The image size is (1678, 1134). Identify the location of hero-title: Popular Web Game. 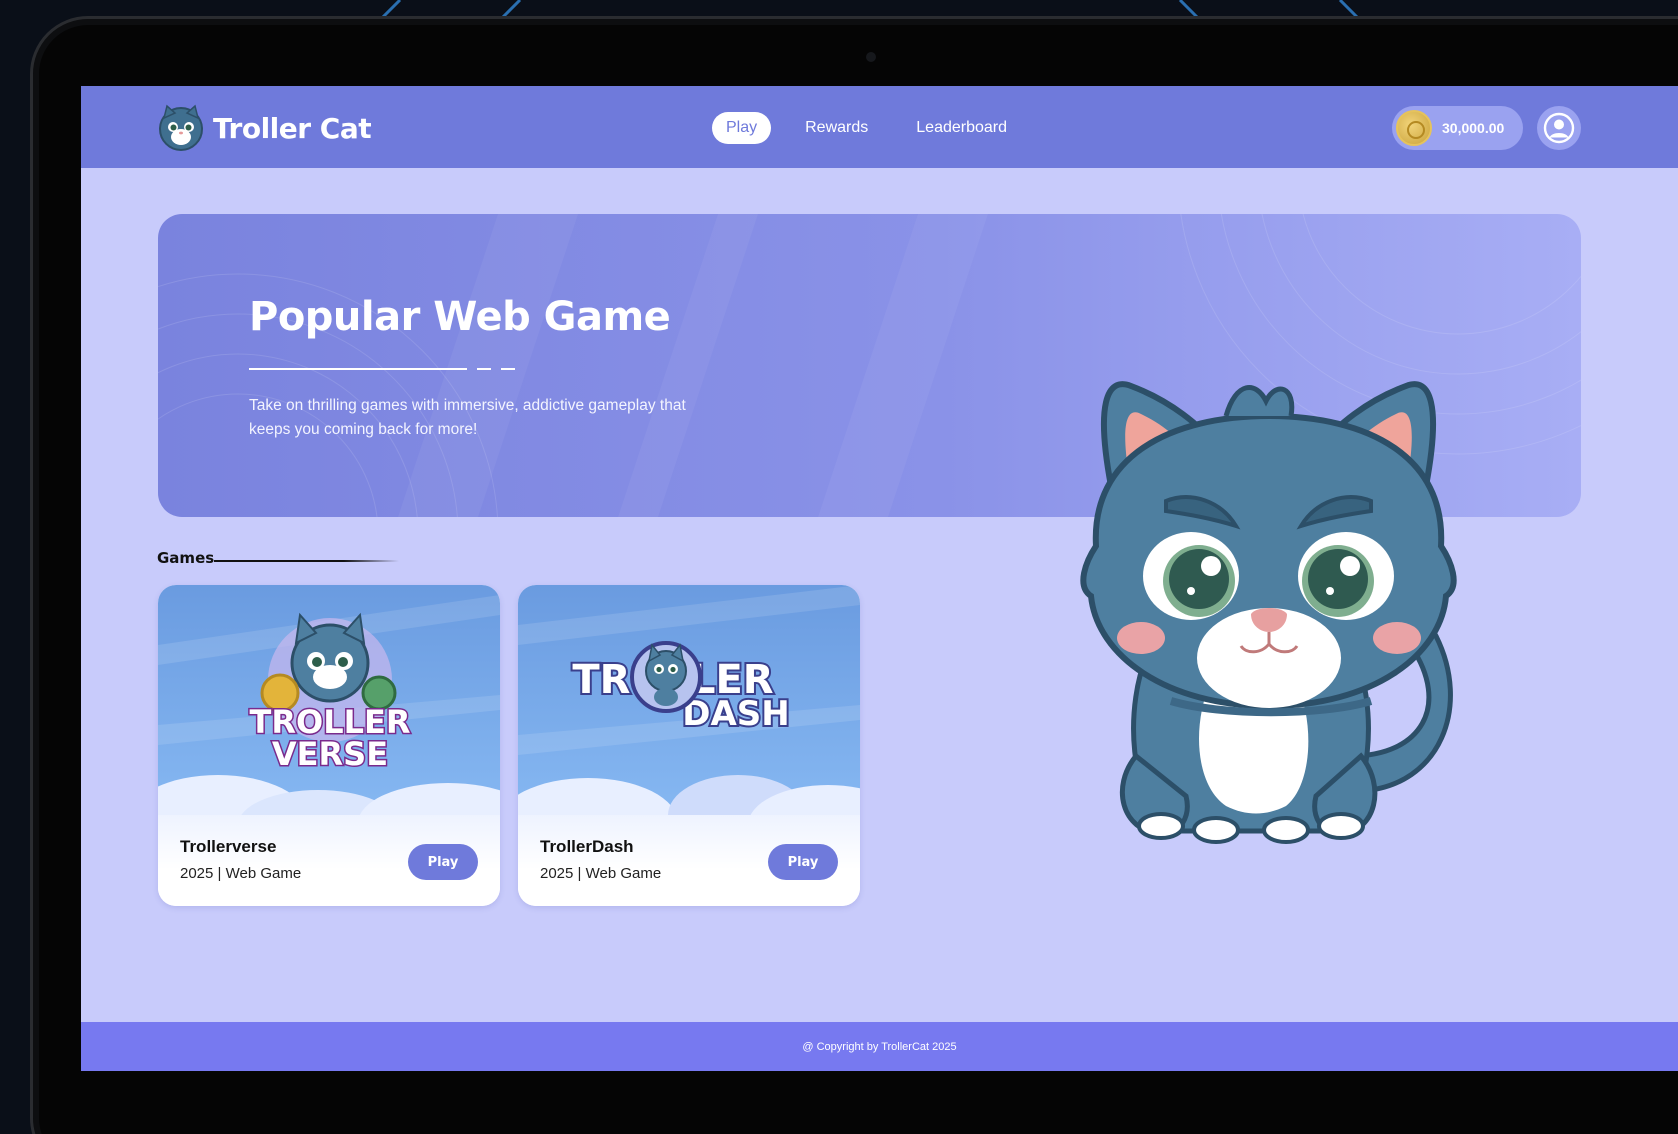
(460, 317).